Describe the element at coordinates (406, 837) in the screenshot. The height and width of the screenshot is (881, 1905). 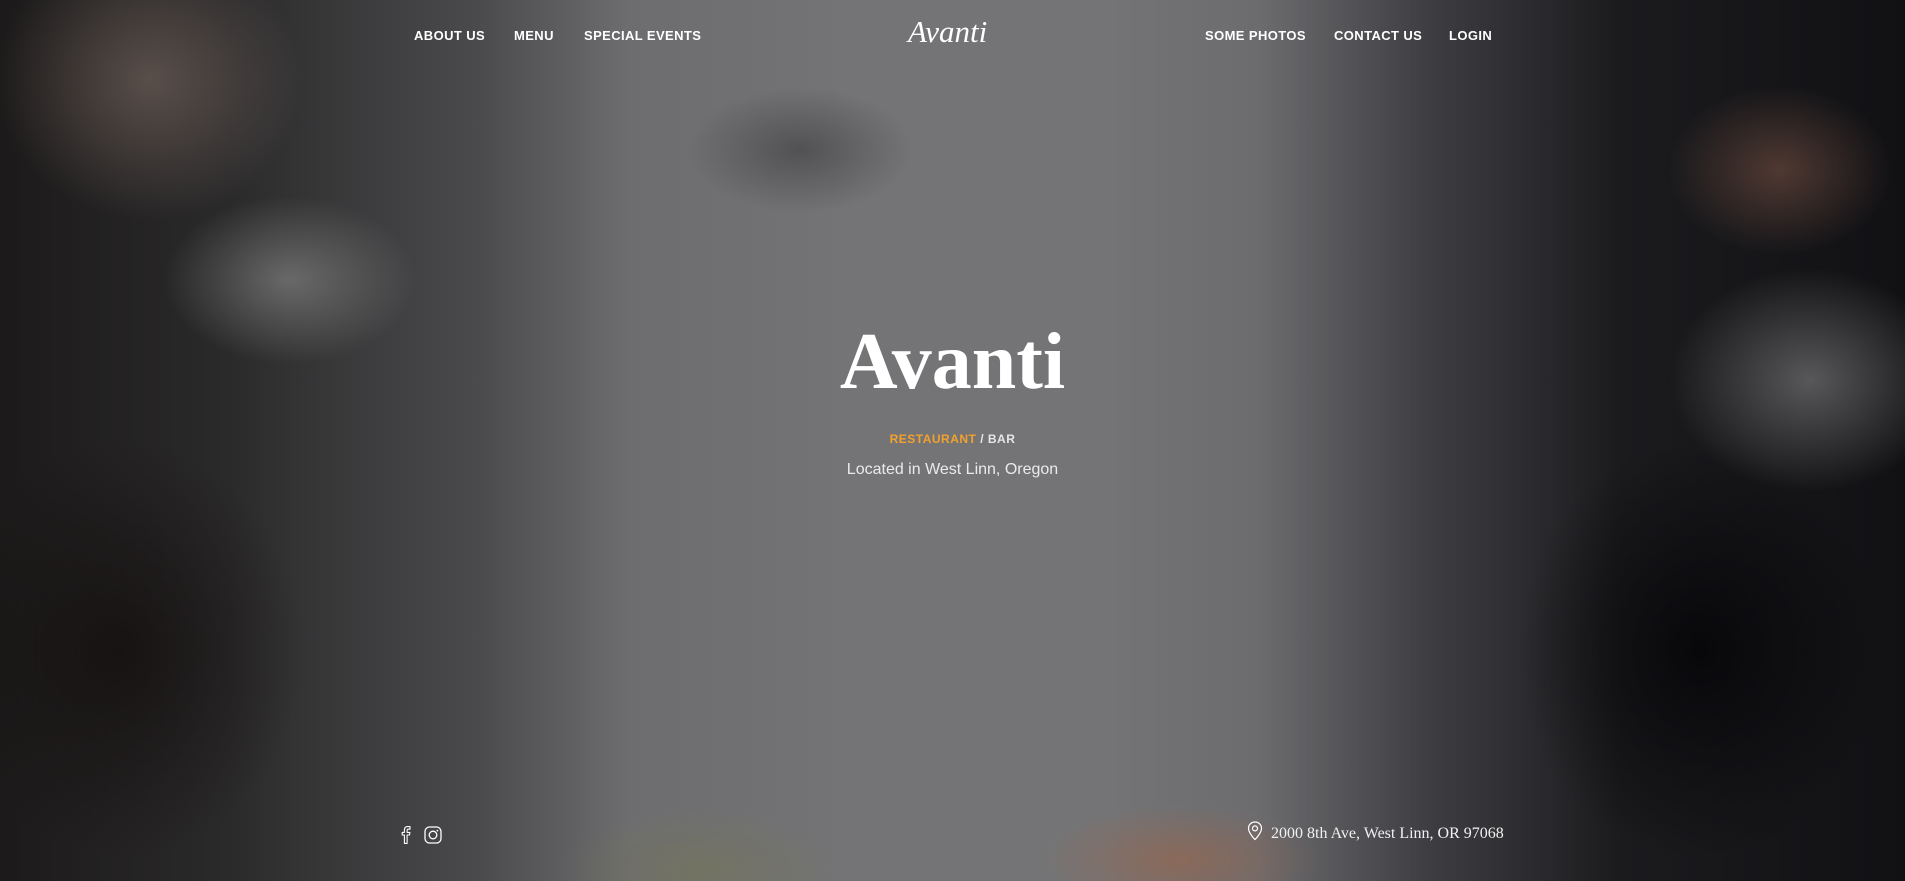
I see `facebook-icon` at that location.